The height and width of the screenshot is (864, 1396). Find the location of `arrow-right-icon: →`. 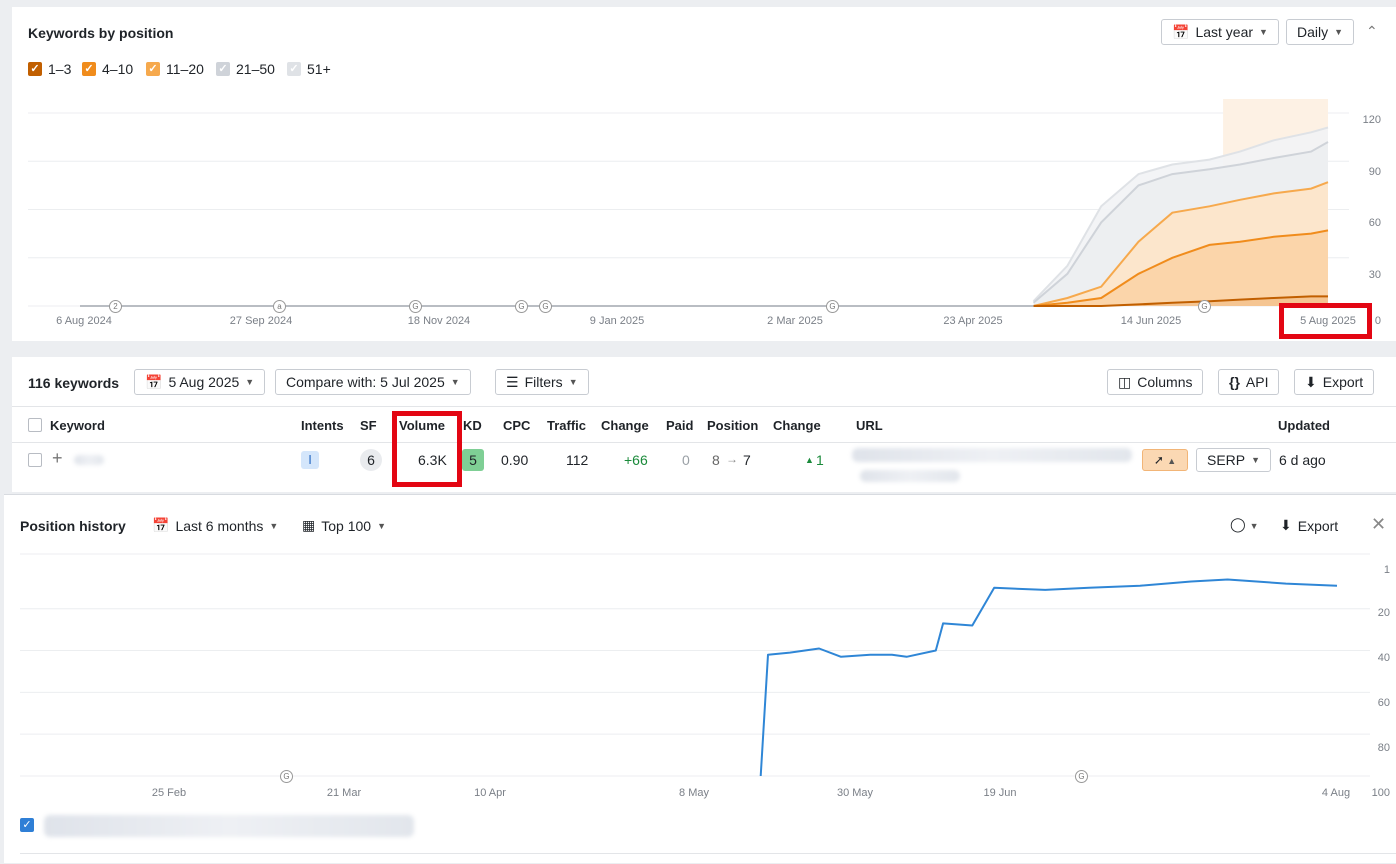

arrow-right-icon: → is located at coordinates (732, 459).